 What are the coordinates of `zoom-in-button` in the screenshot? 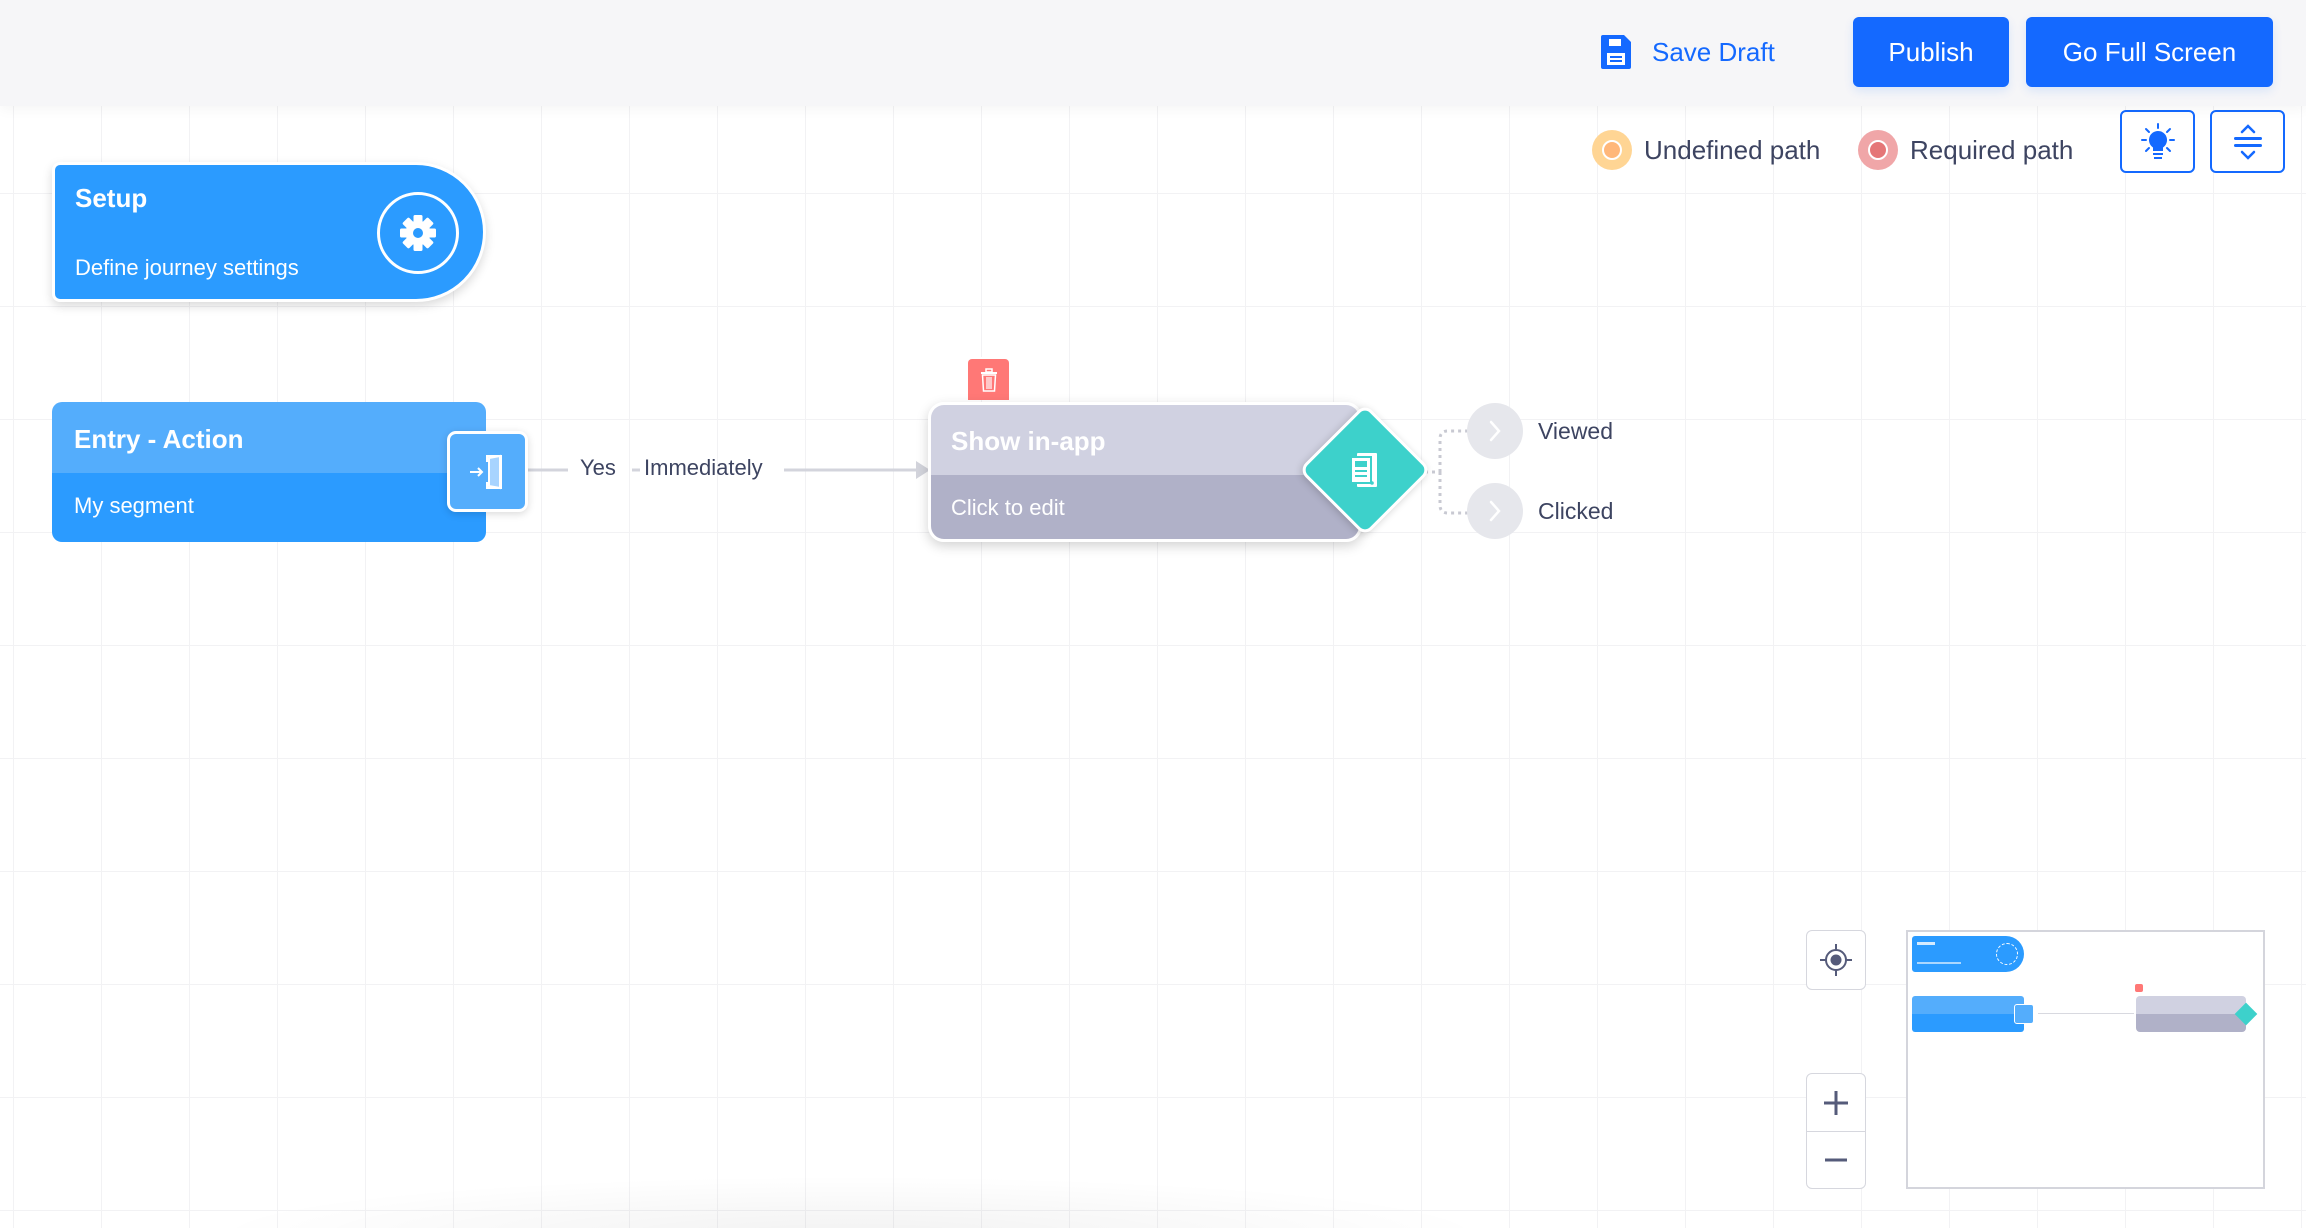 It's located at (1836, 1102).